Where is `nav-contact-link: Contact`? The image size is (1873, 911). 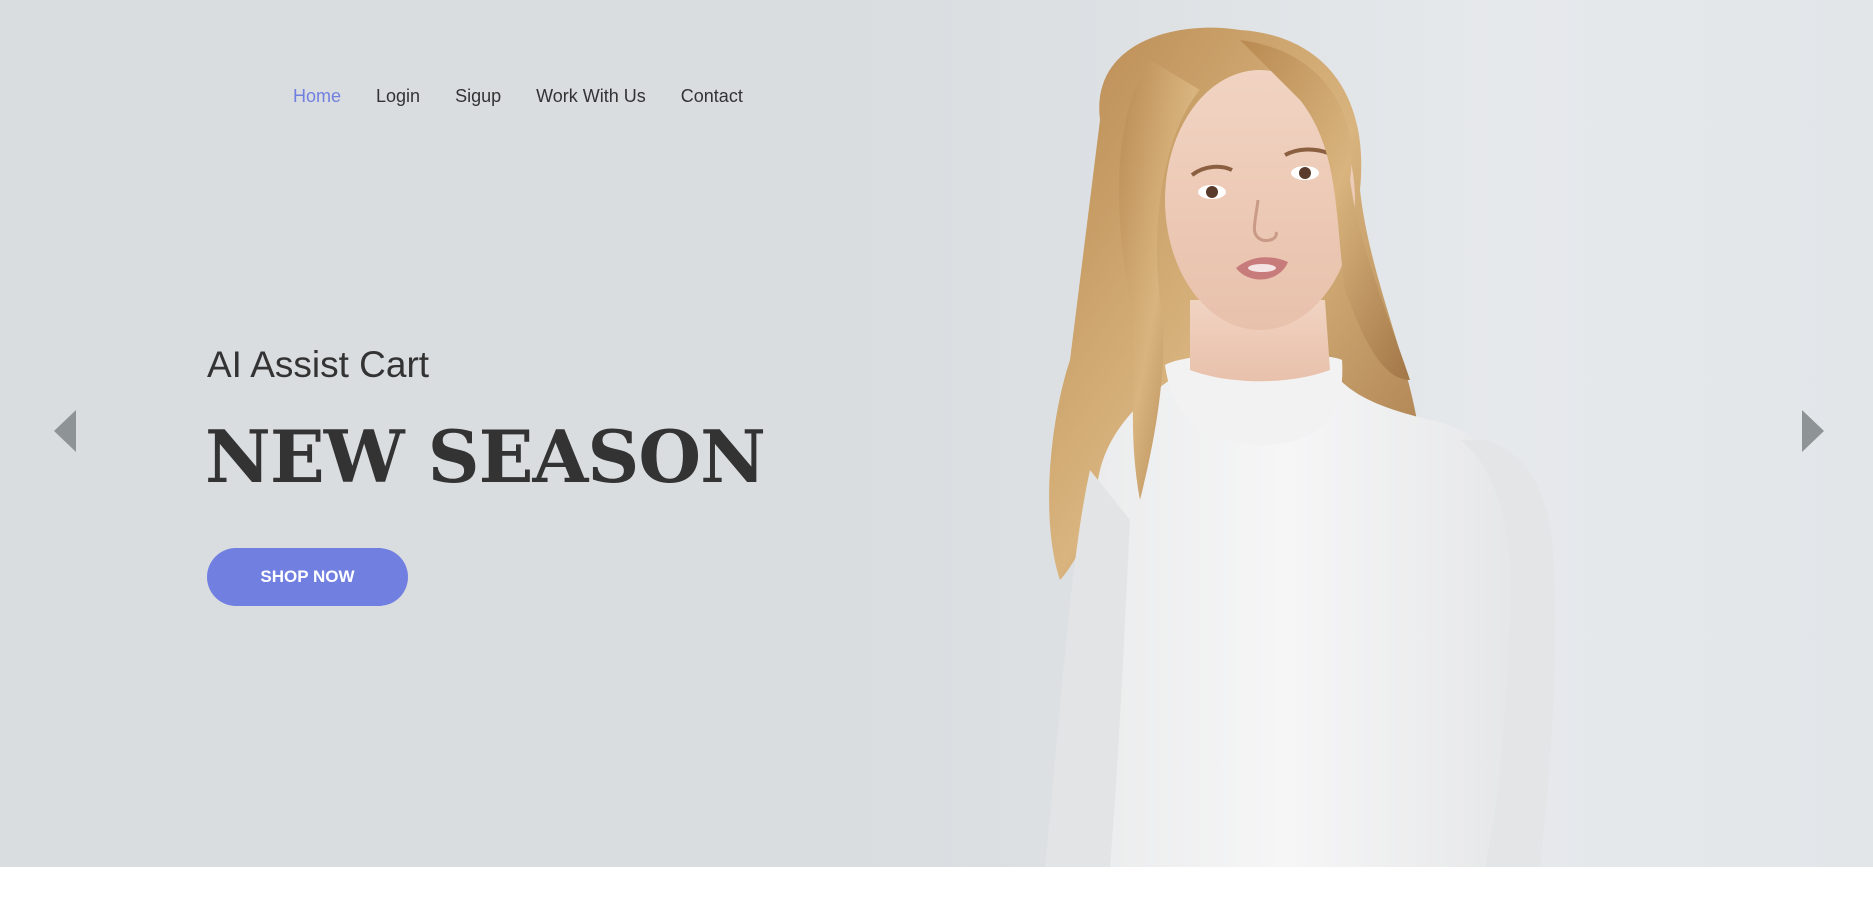
nav-contact-link: Contact is located at coordinates (712, 96).